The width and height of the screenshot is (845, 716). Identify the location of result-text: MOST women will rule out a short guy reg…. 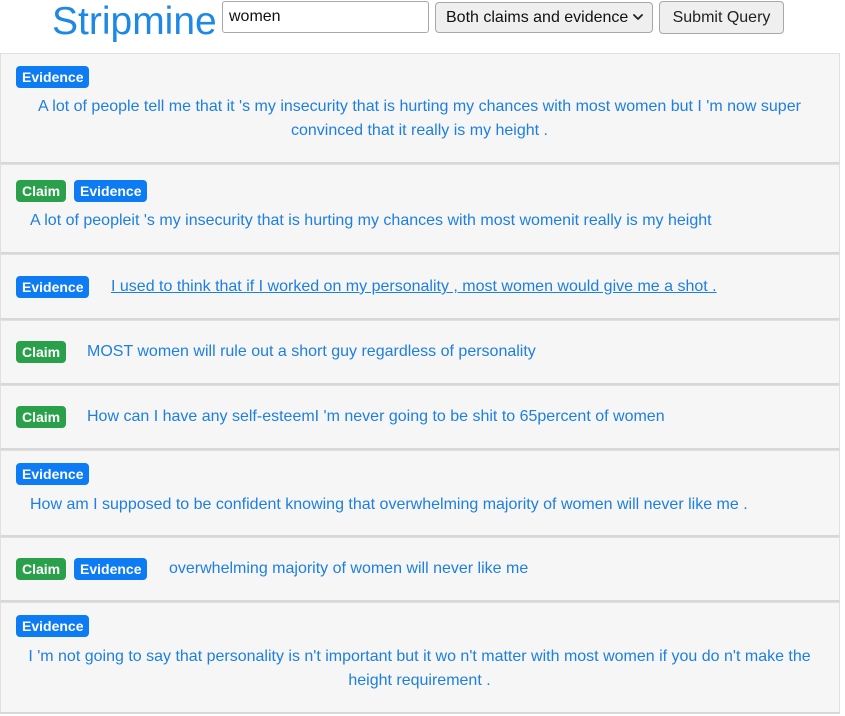
(457, 352).